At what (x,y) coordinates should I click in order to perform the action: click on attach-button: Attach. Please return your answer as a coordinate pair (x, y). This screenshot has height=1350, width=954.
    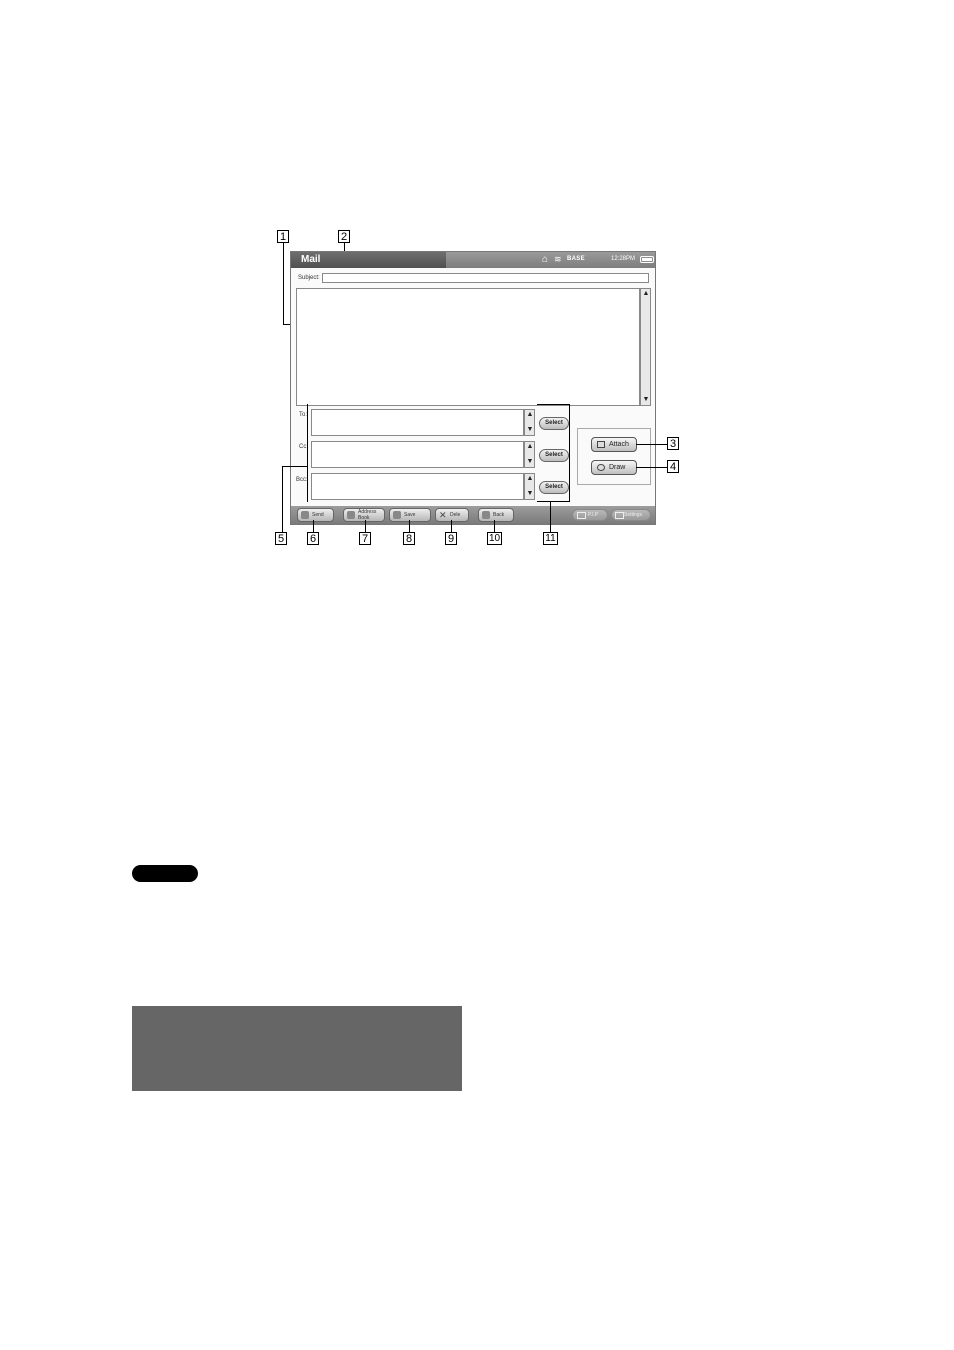
    Looking at the image, I should click on (614, 444).